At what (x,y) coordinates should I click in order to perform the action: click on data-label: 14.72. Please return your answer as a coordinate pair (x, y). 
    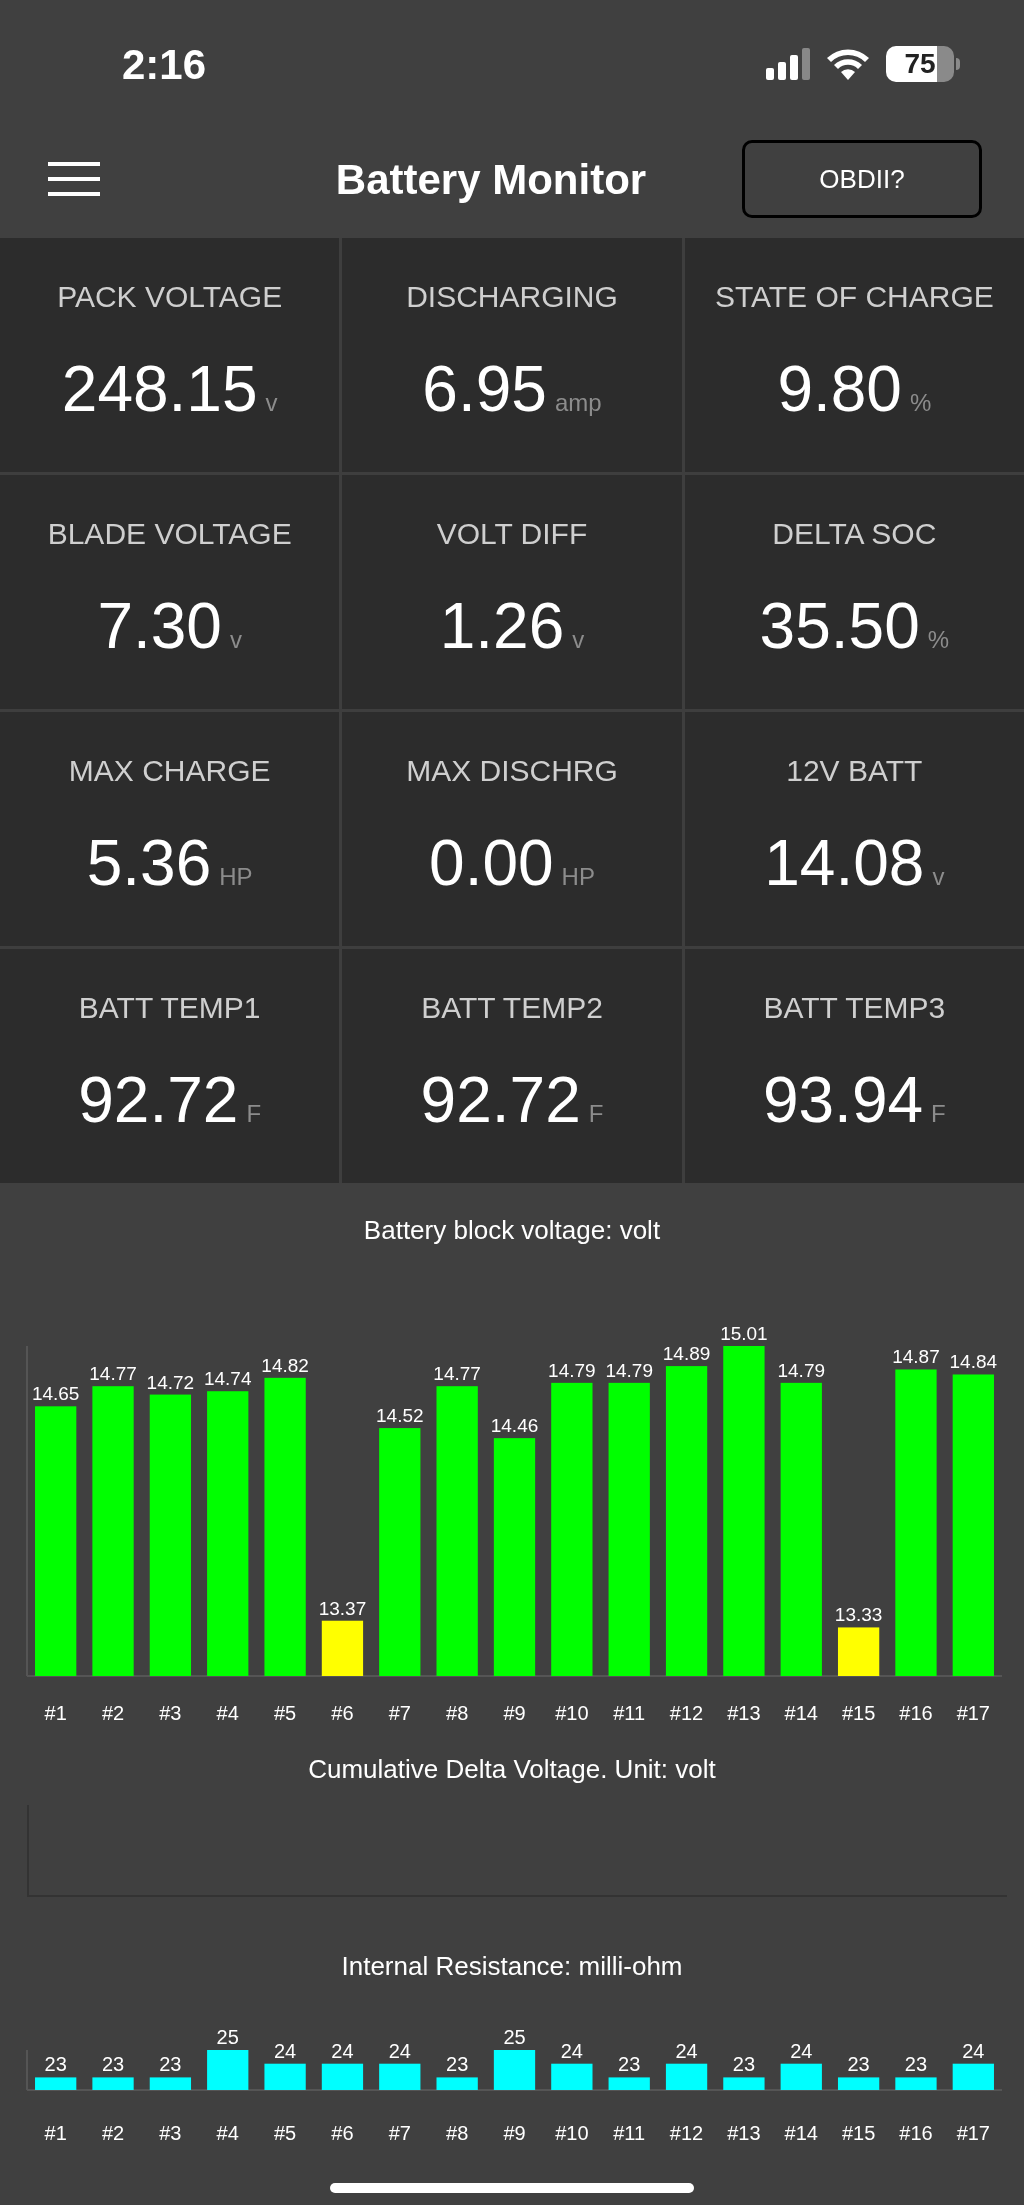
    Looking at the image, I should click on (170, 1382).